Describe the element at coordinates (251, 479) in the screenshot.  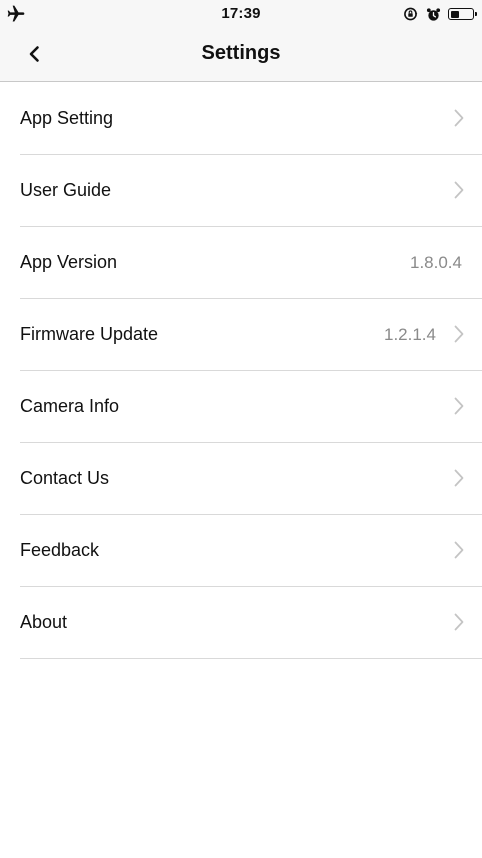
I see `settings-row-contact-us: Contact Us` at that location.